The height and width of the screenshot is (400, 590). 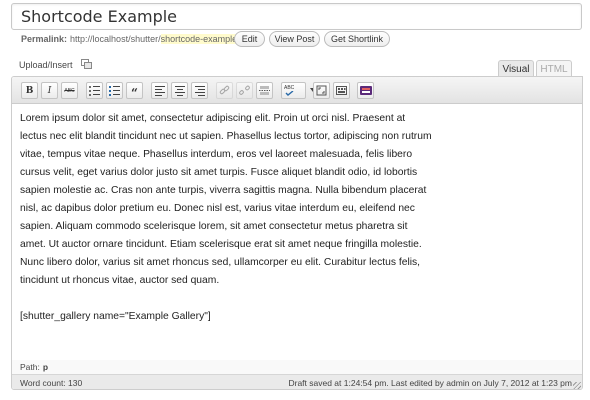 I want to click on word-count: Word count: 130, so click(x=51, y=383).